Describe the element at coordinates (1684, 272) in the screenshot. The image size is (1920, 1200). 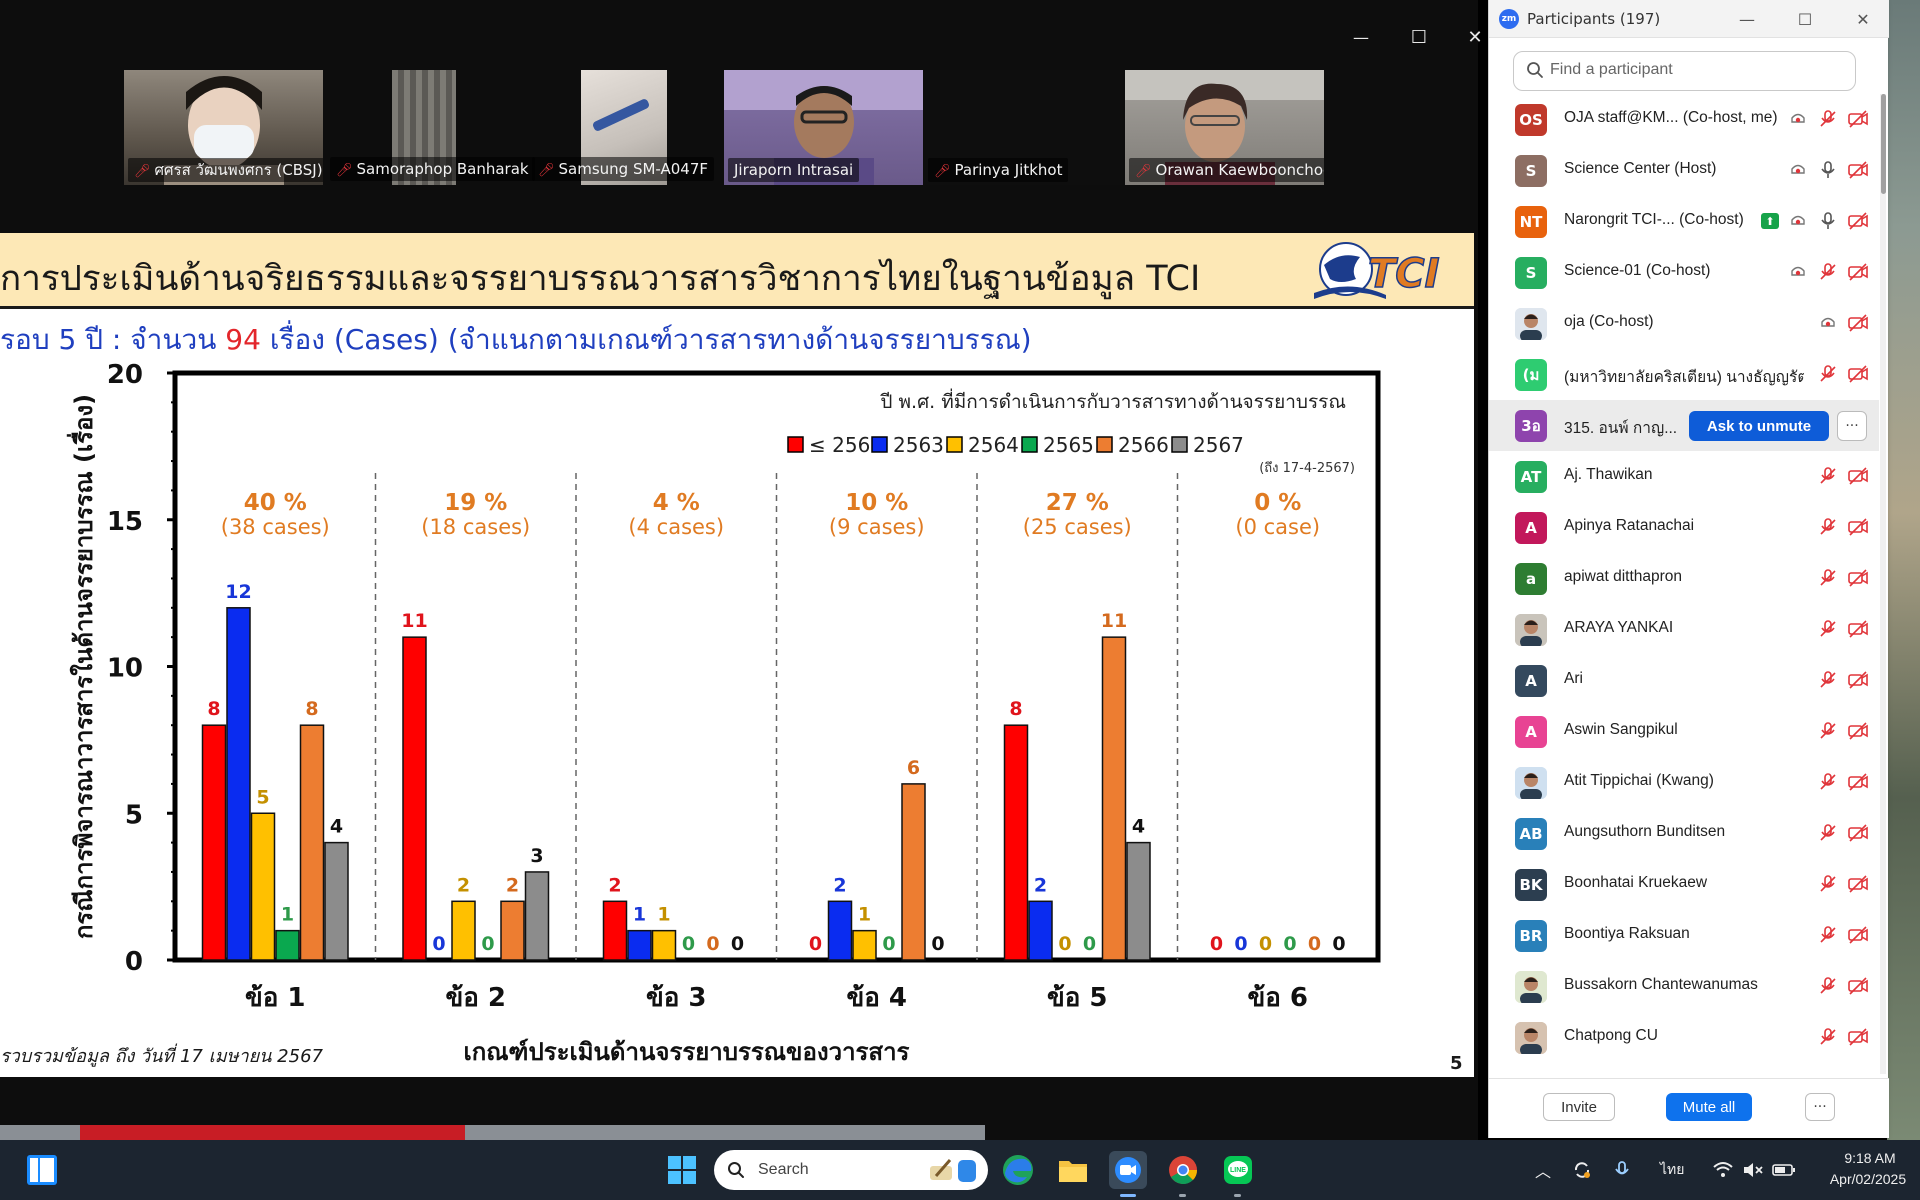
I see `participant-row: S Science-01 (Co-host)` at that location.